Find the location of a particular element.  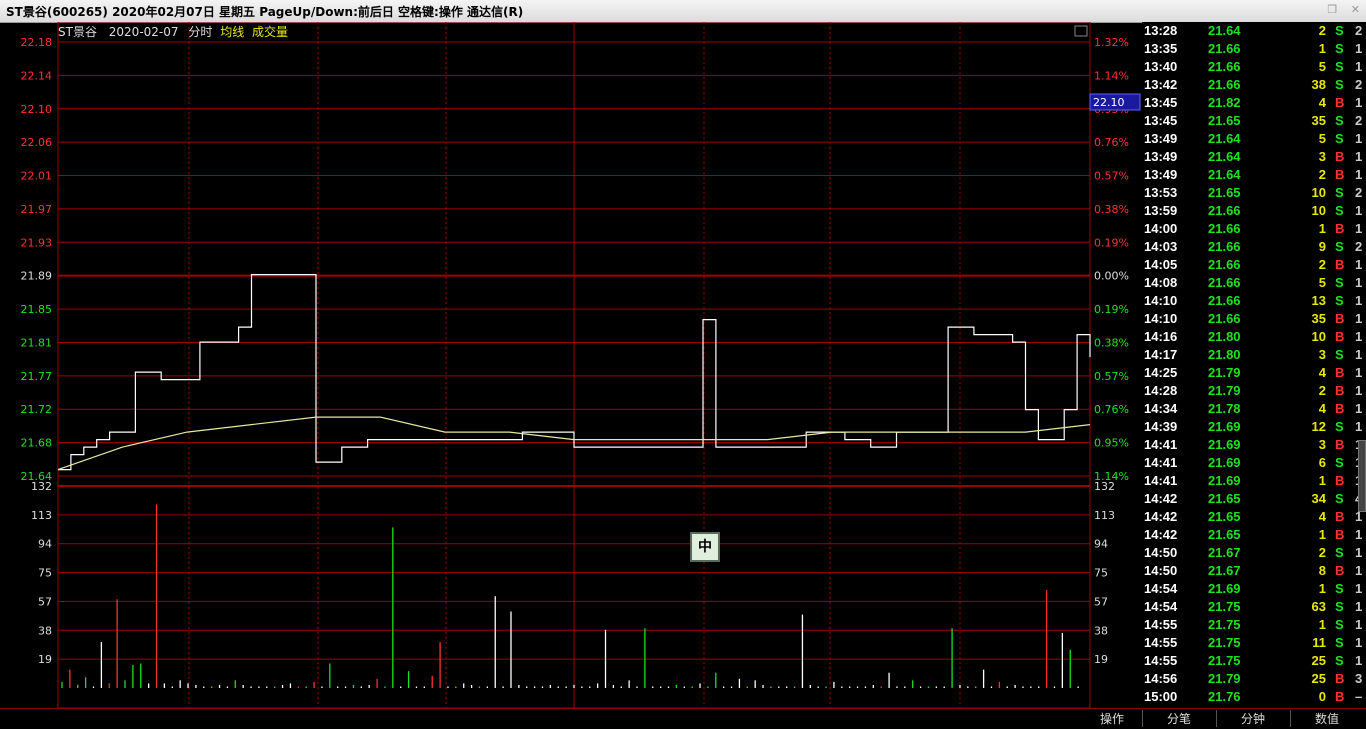

tick-row: 14:55 21.75 1 S 1 is located at coordinates (1254, 625).